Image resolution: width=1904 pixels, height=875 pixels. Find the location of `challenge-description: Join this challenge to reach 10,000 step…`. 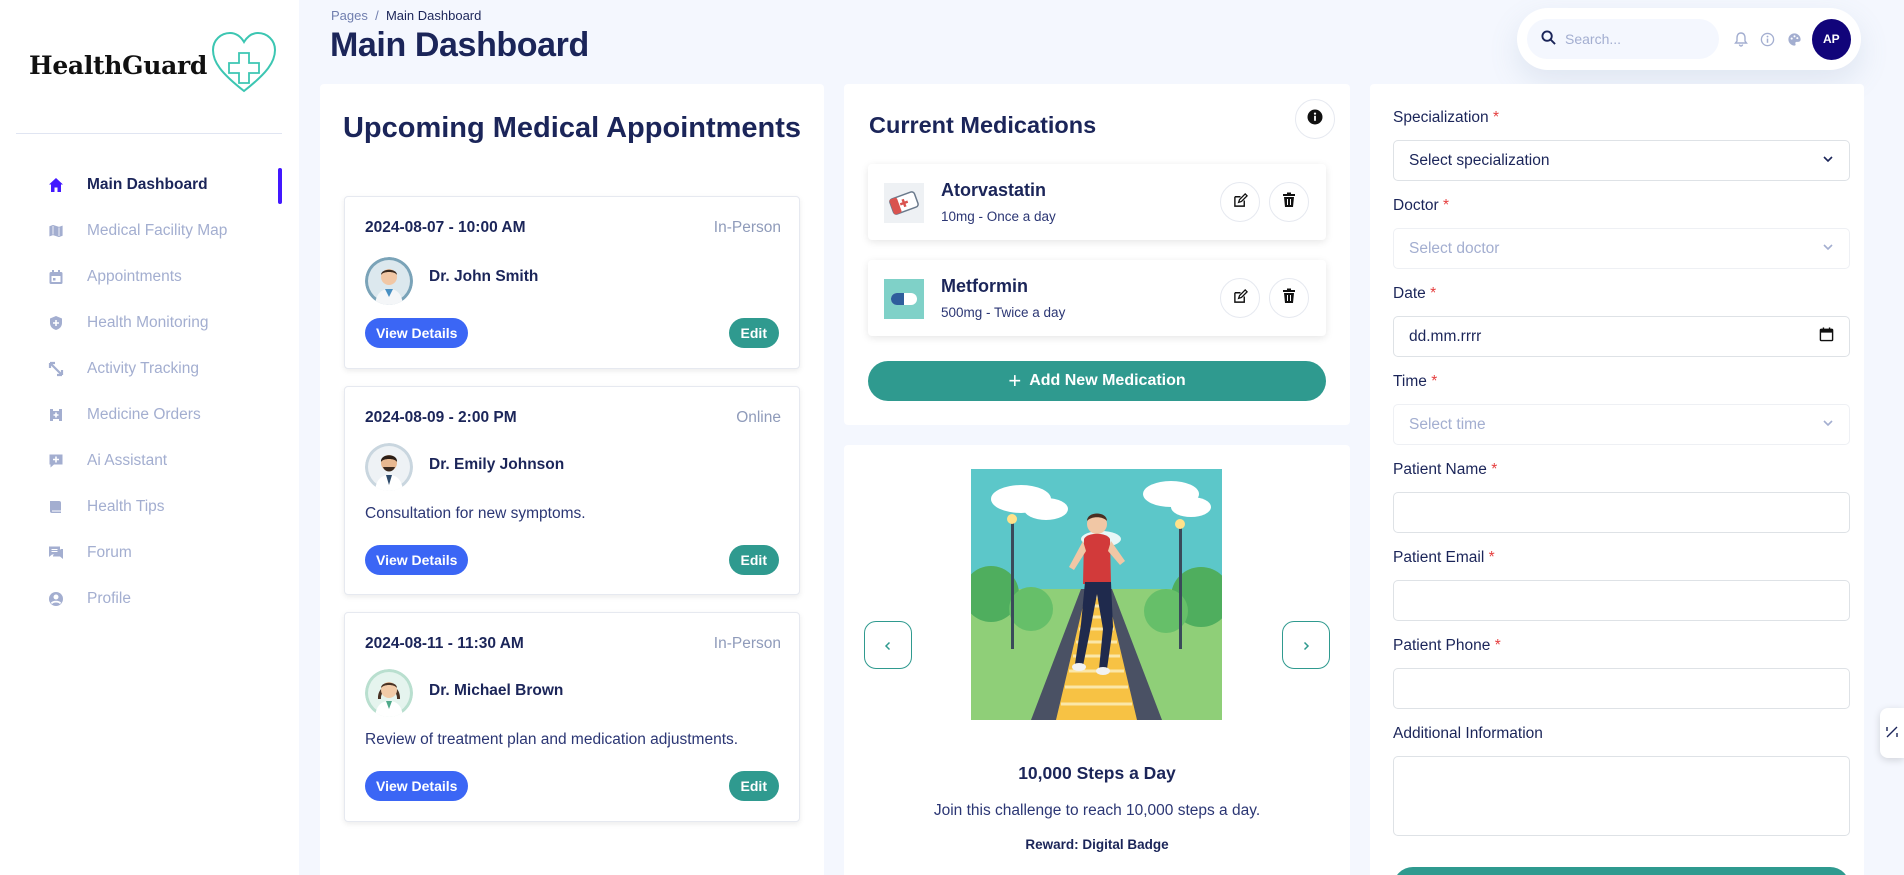

challenge-description: Join this challenge to reach 10,000 step… is located at coordinates (1097, 810).